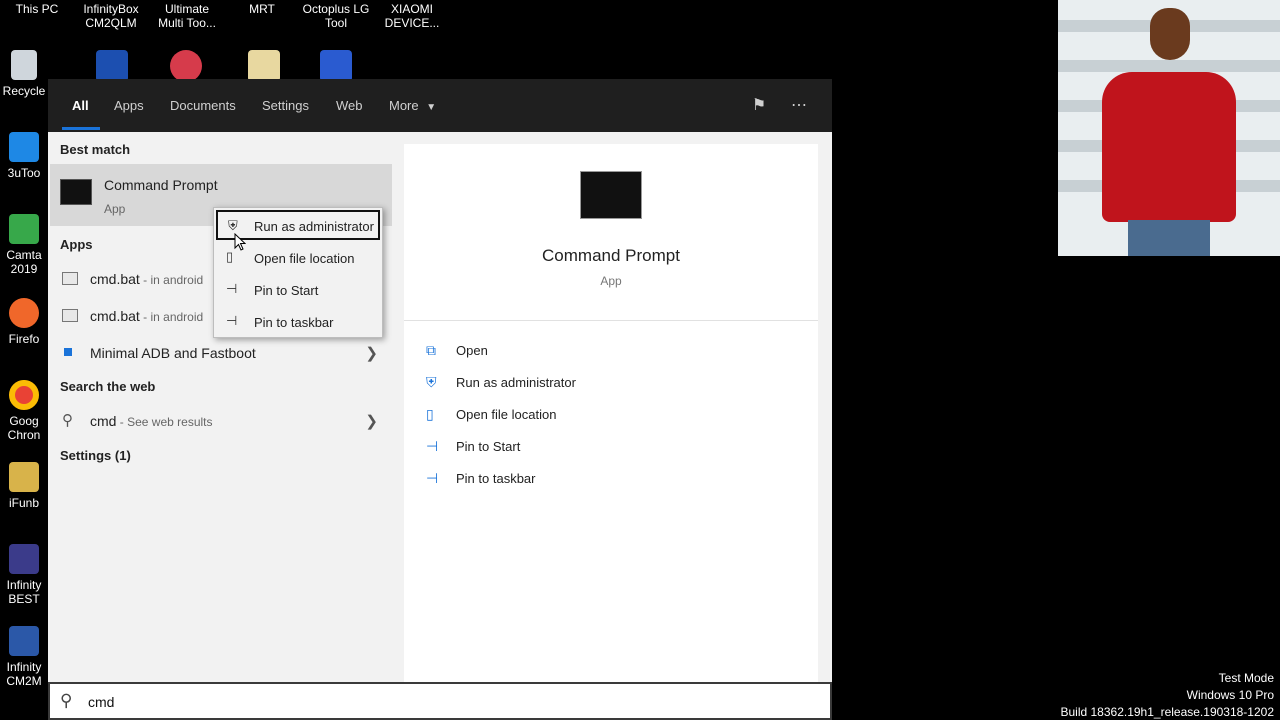 The width and height of the screenshot is (1280, 720). I want to click on infinity-cm2-icon, so click(24, 641).